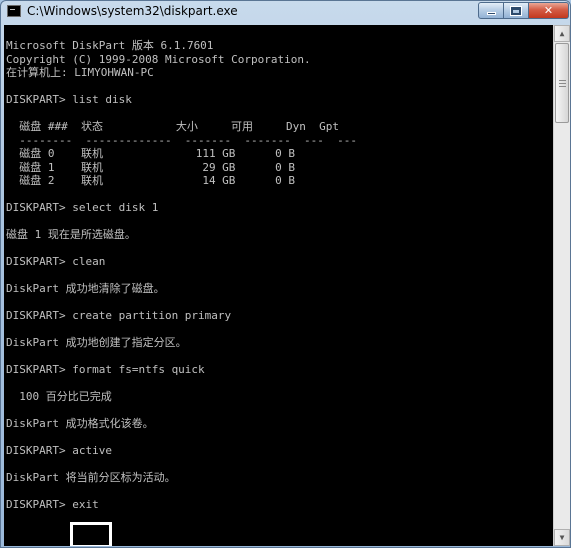 This screenshot has height=548, width=571. I want to click on console-line: 磁盘 1 联机 29 GB 0 B, so click(151, 167).